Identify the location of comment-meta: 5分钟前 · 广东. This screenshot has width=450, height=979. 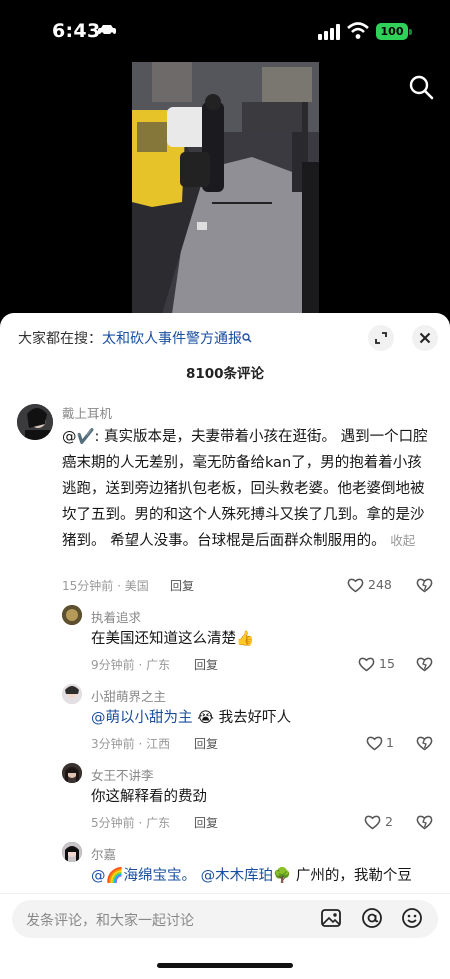
(131, 823).